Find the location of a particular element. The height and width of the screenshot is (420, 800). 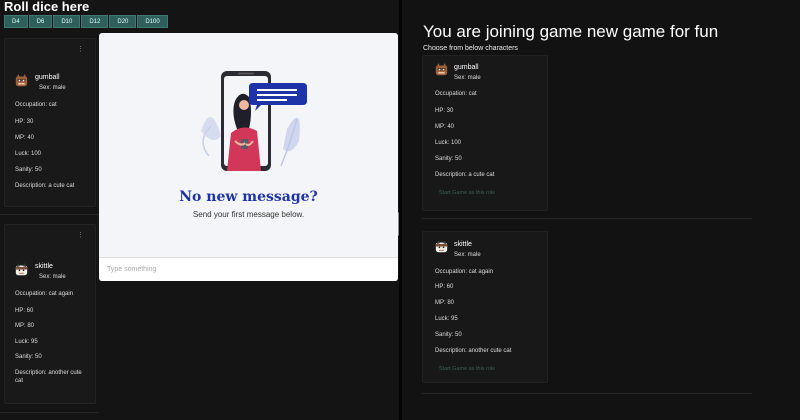

empty-chat-subtitle: Send your first message below. is located at coordinates (248, 214).